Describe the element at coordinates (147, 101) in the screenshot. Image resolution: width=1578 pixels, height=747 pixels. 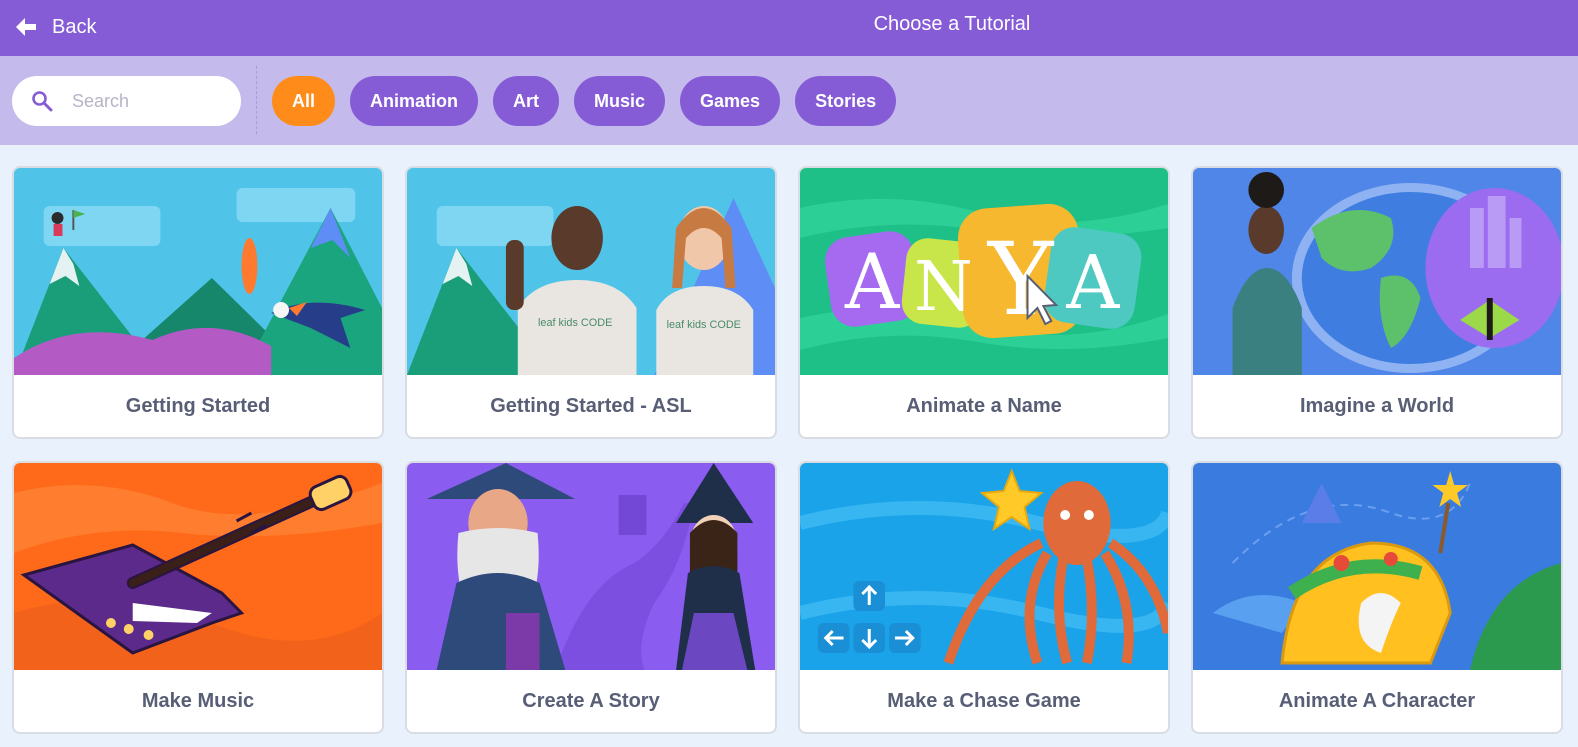
I see `search-input` at that location.